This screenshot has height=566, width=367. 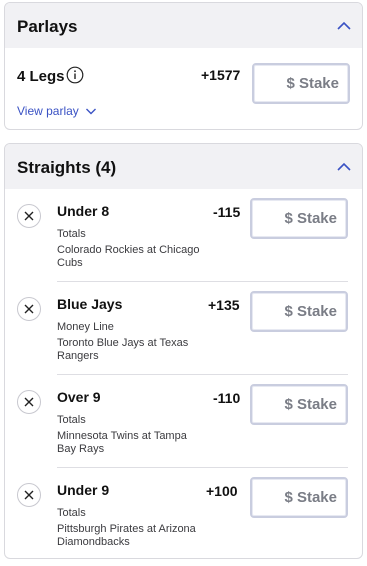 What do you see at coordinates (222, 491) in the screenshot?
I see `bet-odds: +100` at bounding box center [222, 491].